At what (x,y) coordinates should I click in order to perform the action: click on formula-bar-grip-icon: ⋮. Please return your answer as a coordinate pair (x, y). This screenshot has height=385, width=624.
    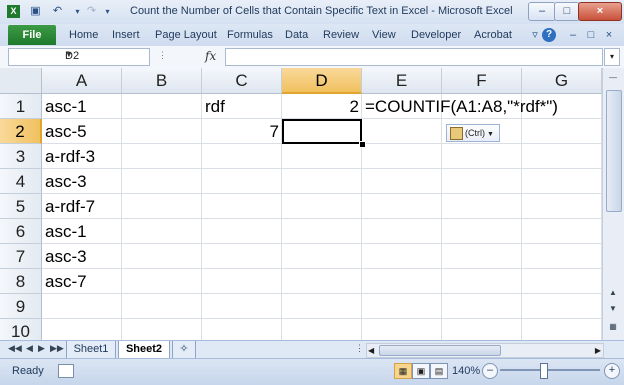
    Looking at the image, I should click on (162, 55).